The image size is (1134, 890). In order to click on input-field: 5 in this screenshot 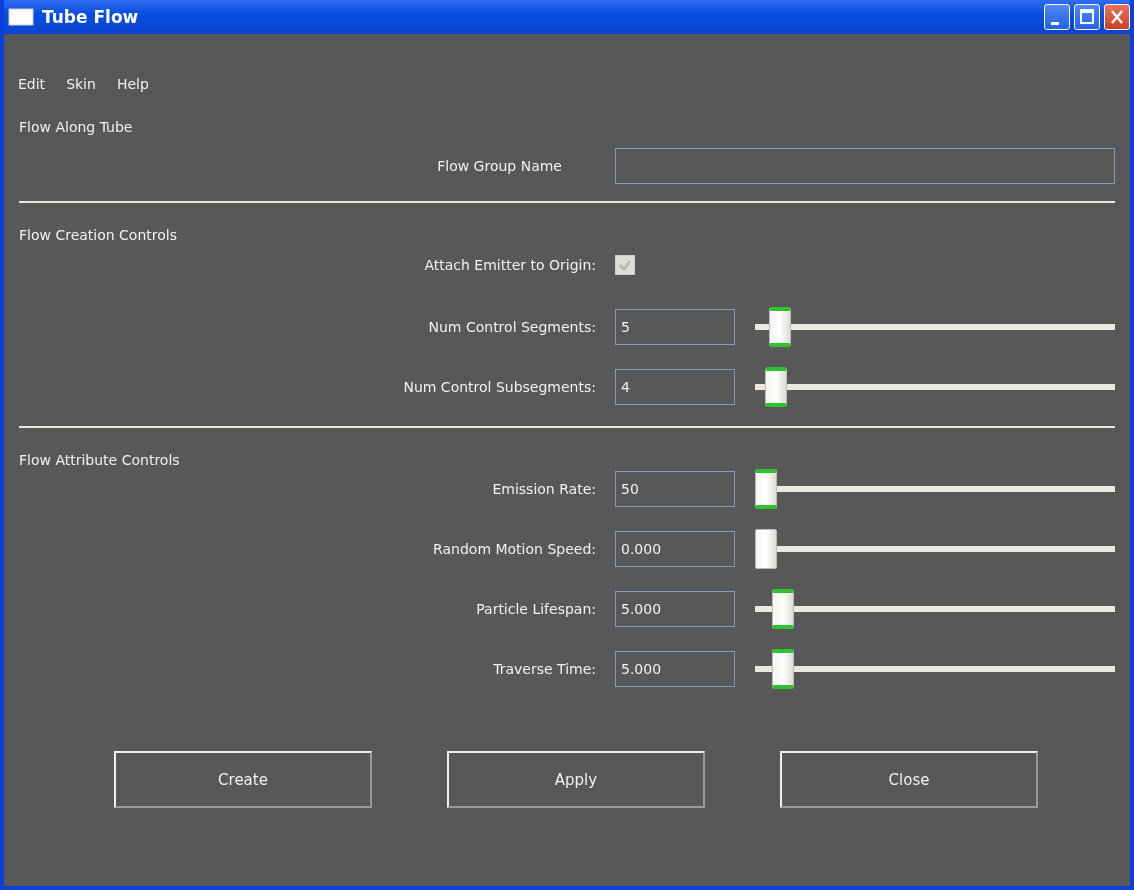, I will do `click(675, 327)`.